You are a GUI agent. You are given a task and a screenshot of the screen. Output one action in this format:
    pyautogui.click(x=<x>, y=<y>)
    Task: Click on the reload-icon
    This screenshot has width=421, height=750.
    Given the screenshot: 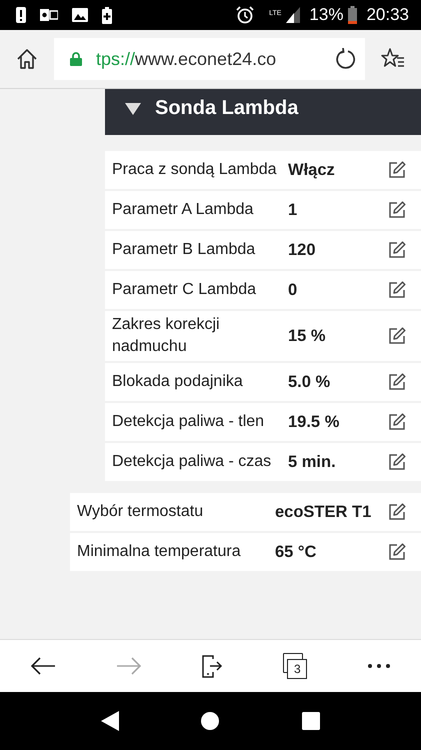 What is the action you would take?
    pyautogui.click(x=346, y=59)
    